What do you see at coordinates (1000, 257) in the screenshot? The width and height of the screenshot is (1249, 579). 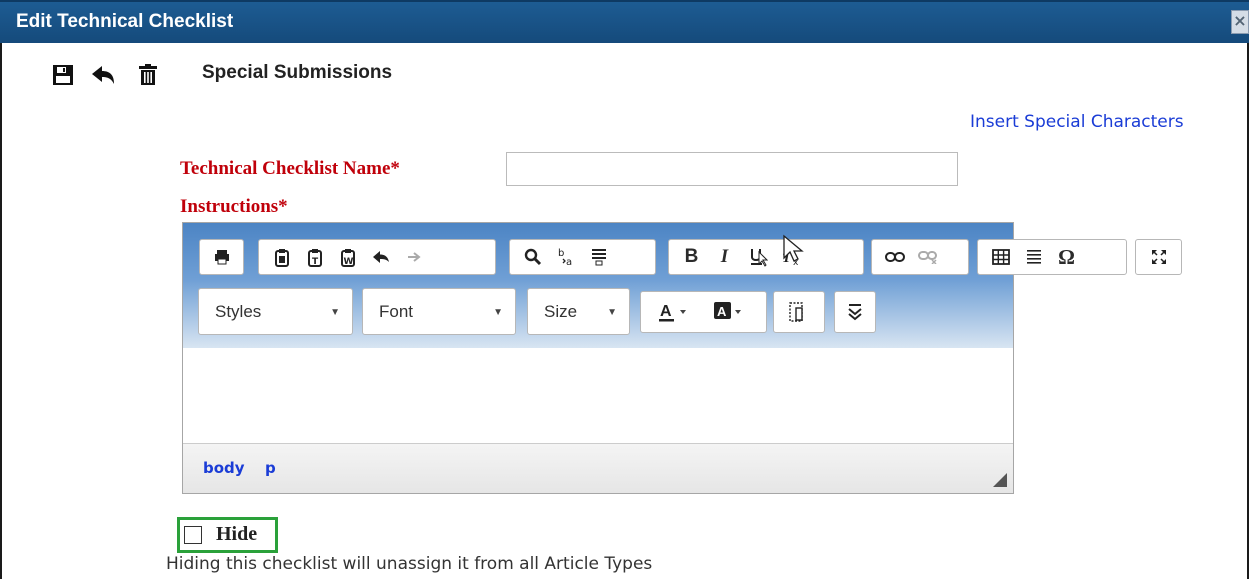 I see `table-icon` at bounding box center [1000, 257].